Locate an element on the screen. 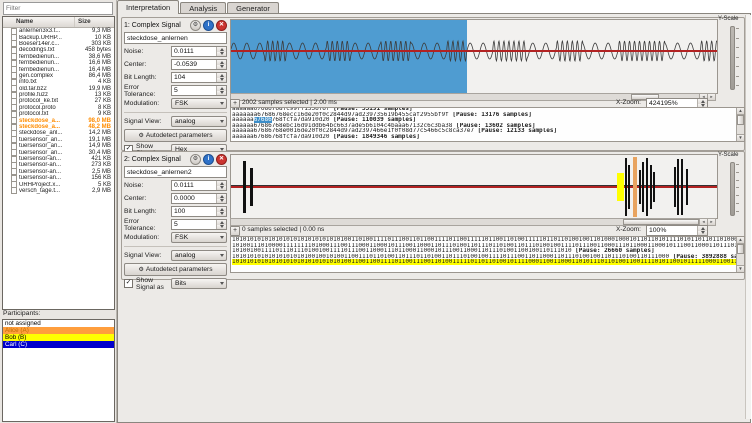 This screenshot has width=752, height=423. participant-row: Carl (C) is located at coordinates (58, 344).